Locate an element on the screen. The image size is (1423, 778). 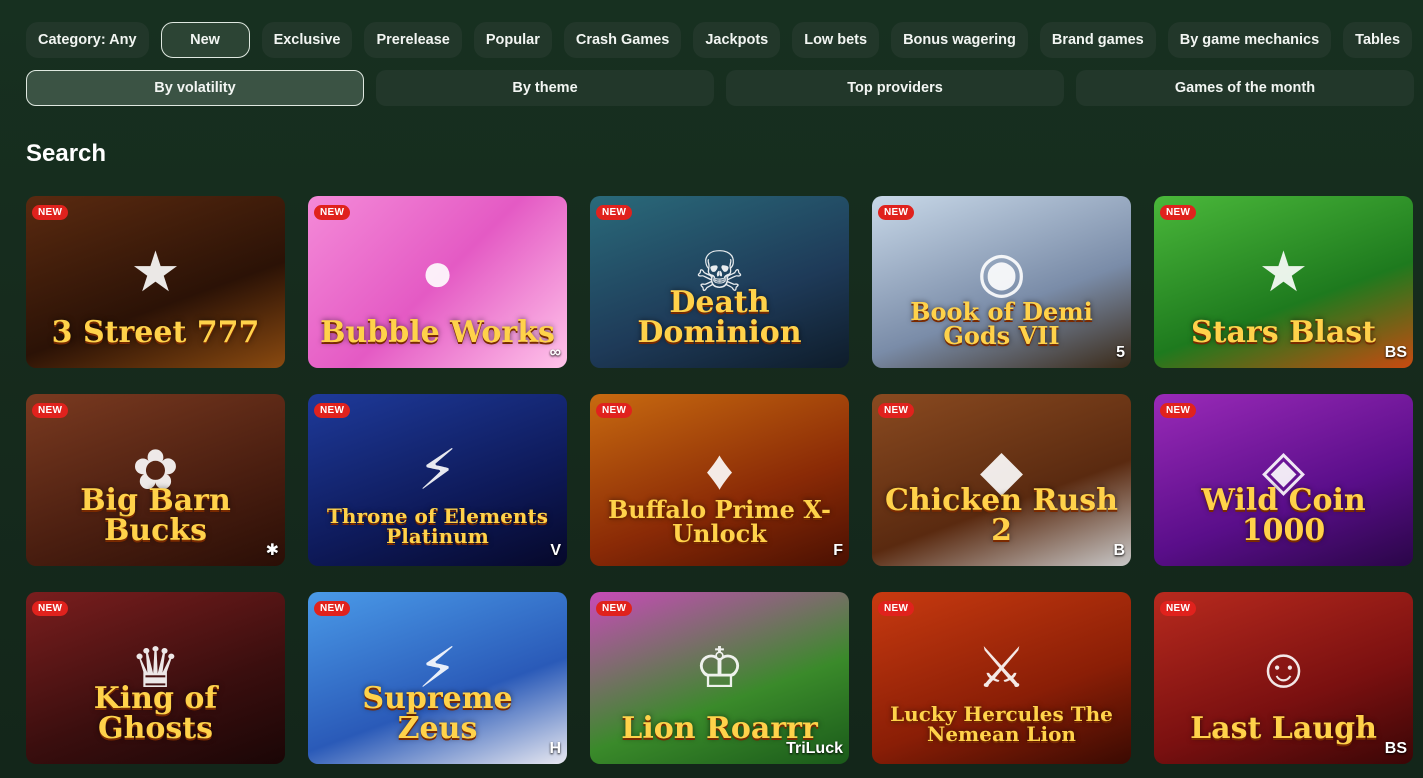
provider-logo: ∞ is located at coordinates (555, 352).